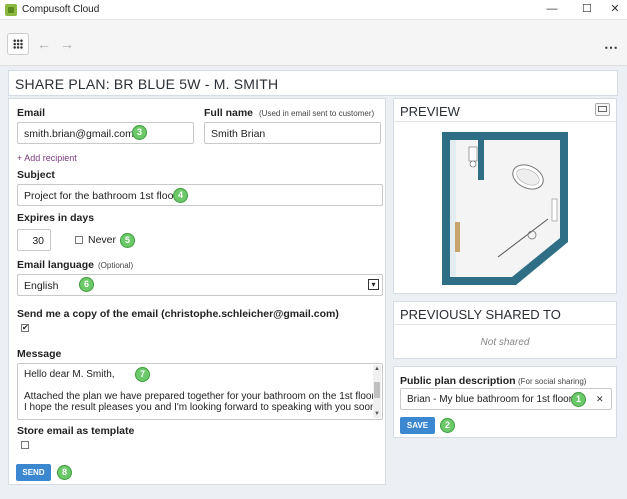 The height and width of the screenshot is (499, 627). I want to click on expires-days-input: 30, so click(34, 240).